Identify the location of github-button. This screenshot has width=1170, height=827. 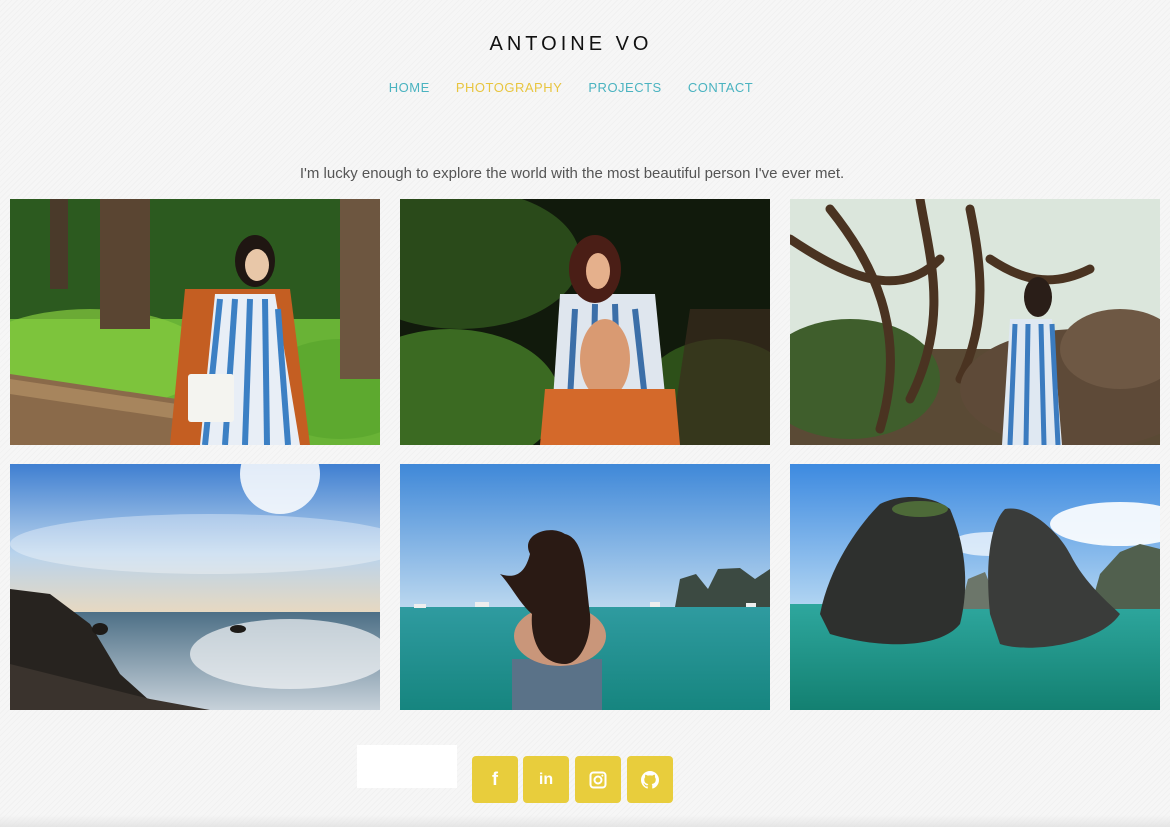
(650, 779).